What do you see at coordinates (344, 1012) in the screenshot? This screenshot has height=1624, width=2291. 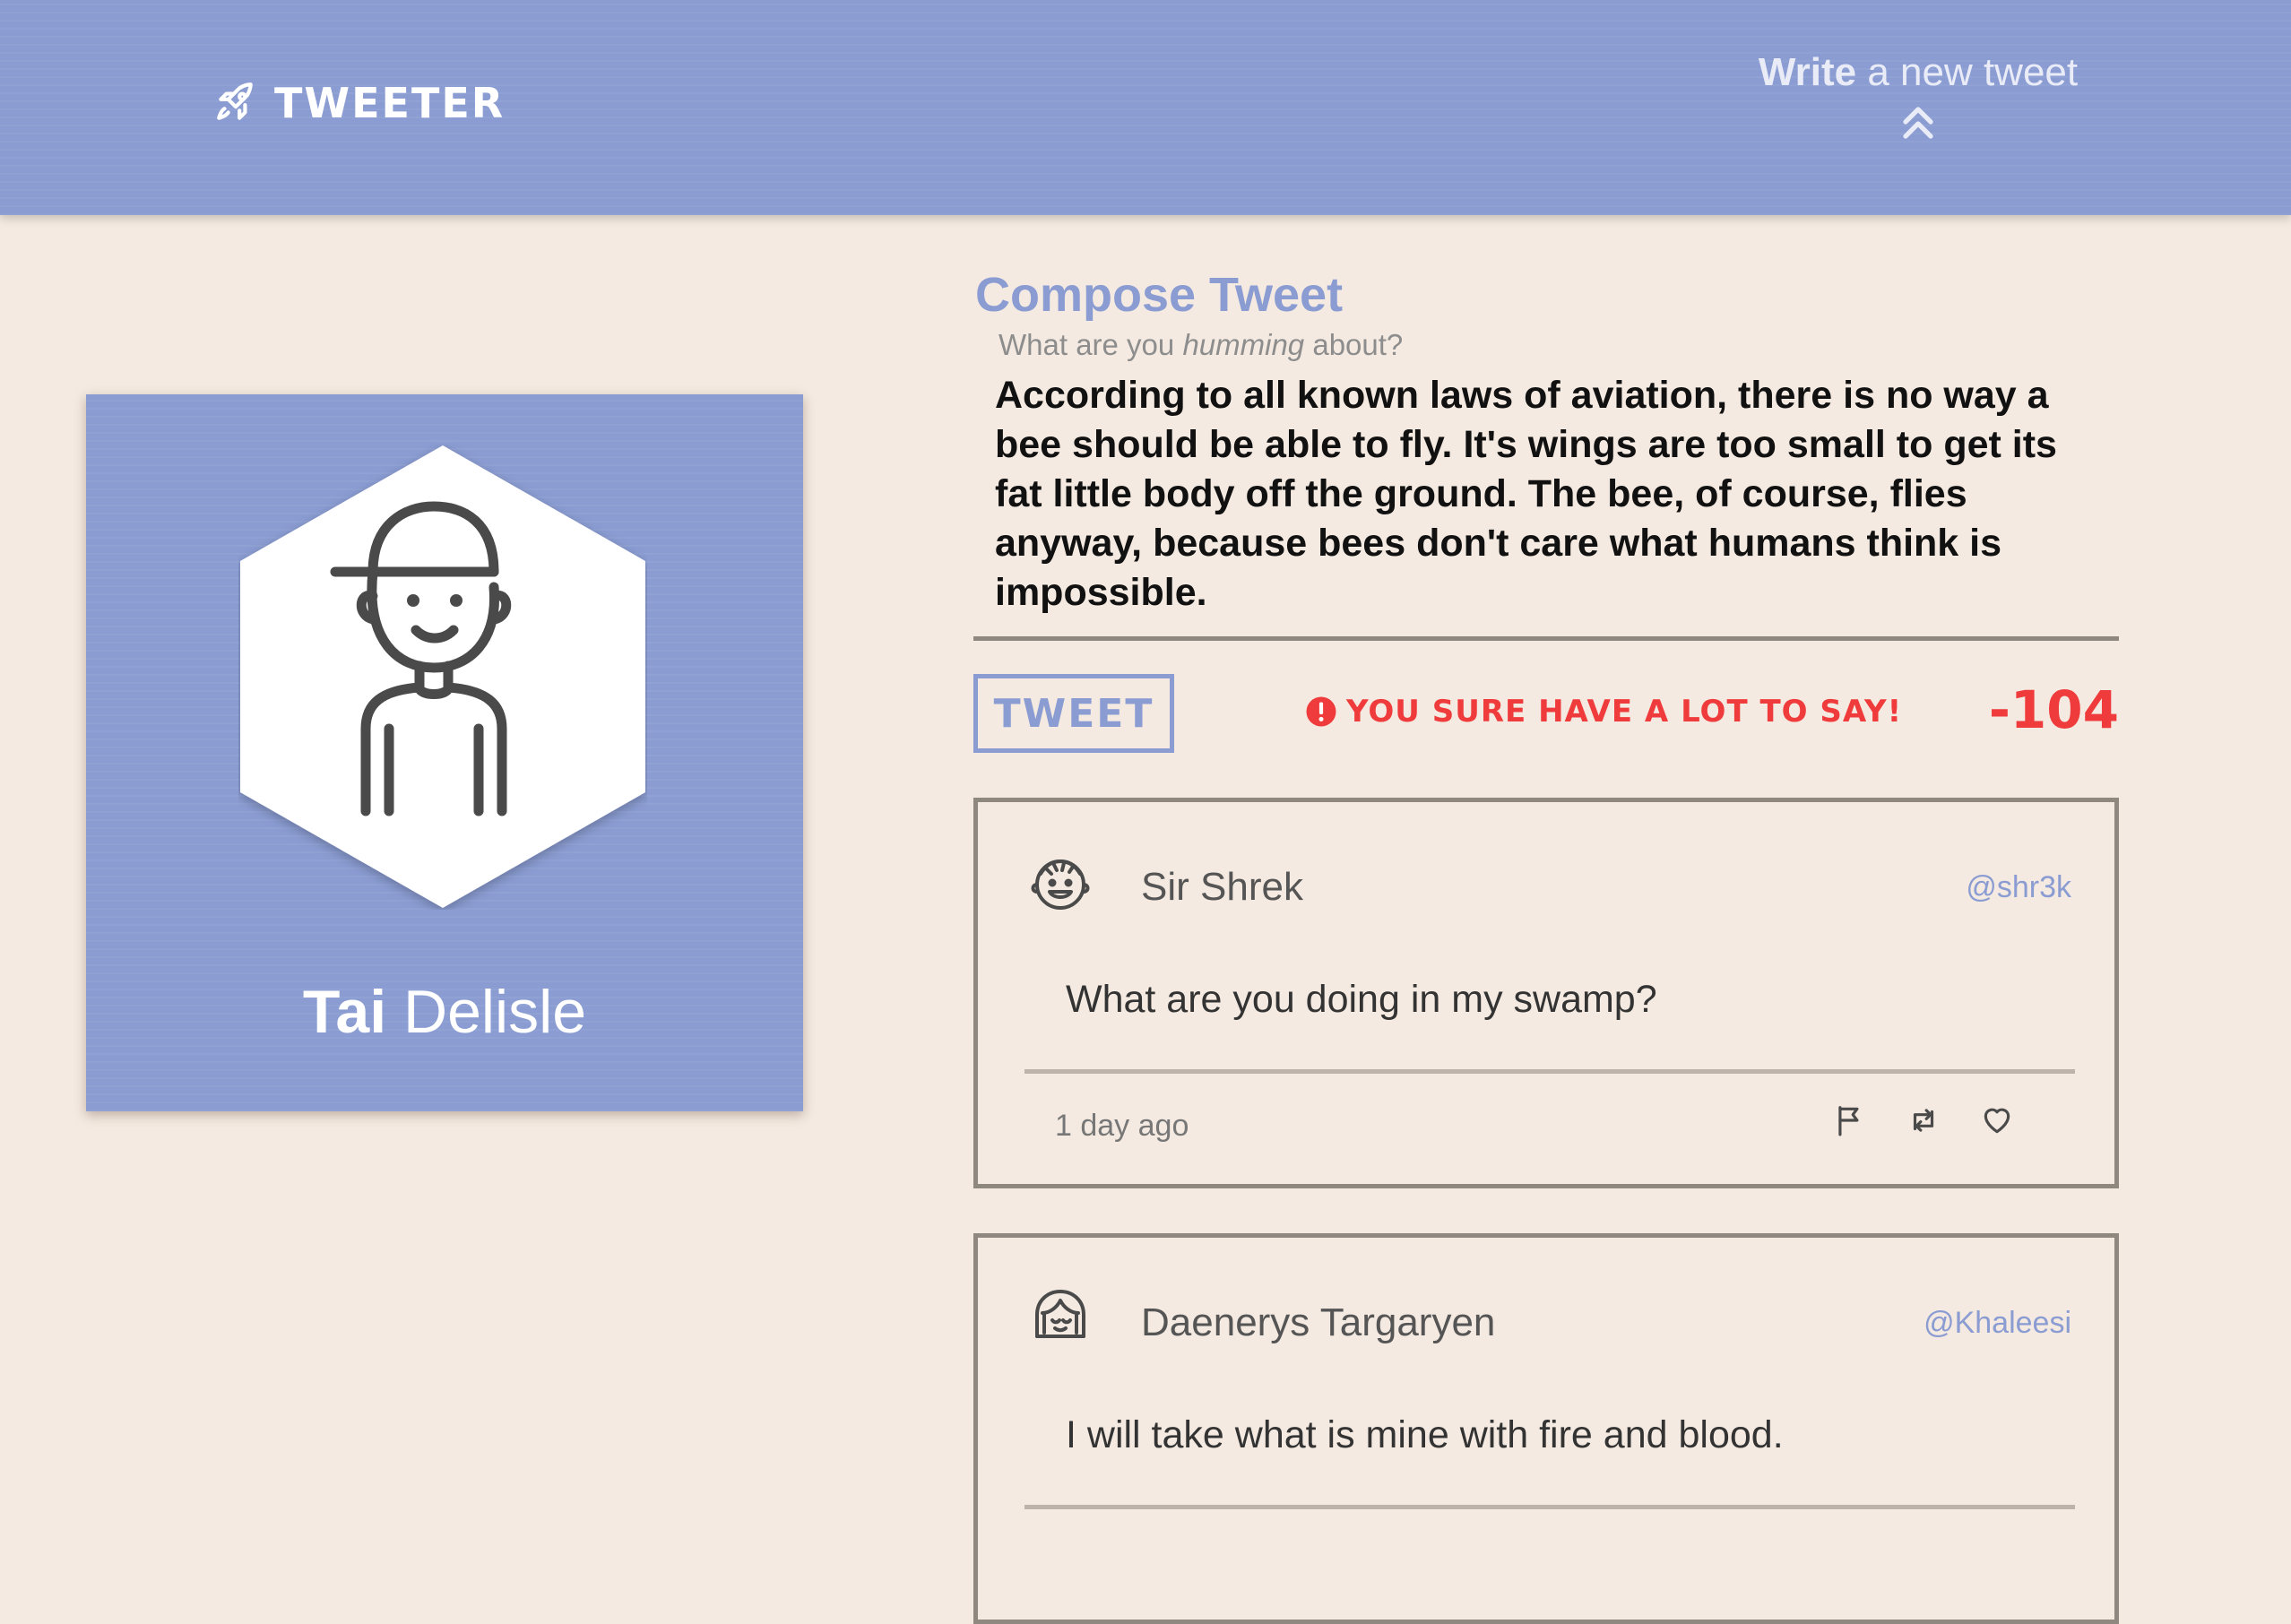 I see `profile-first-name: Tai` at bounding box center [344, 1012].